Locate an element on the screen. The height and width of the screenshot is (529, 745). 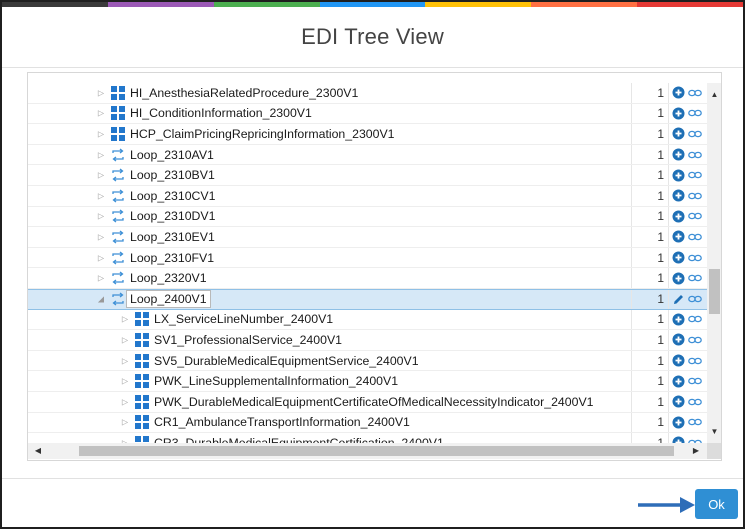
vertical-scrollbar: ▲ ▼ is located at coordinates (714, 263).